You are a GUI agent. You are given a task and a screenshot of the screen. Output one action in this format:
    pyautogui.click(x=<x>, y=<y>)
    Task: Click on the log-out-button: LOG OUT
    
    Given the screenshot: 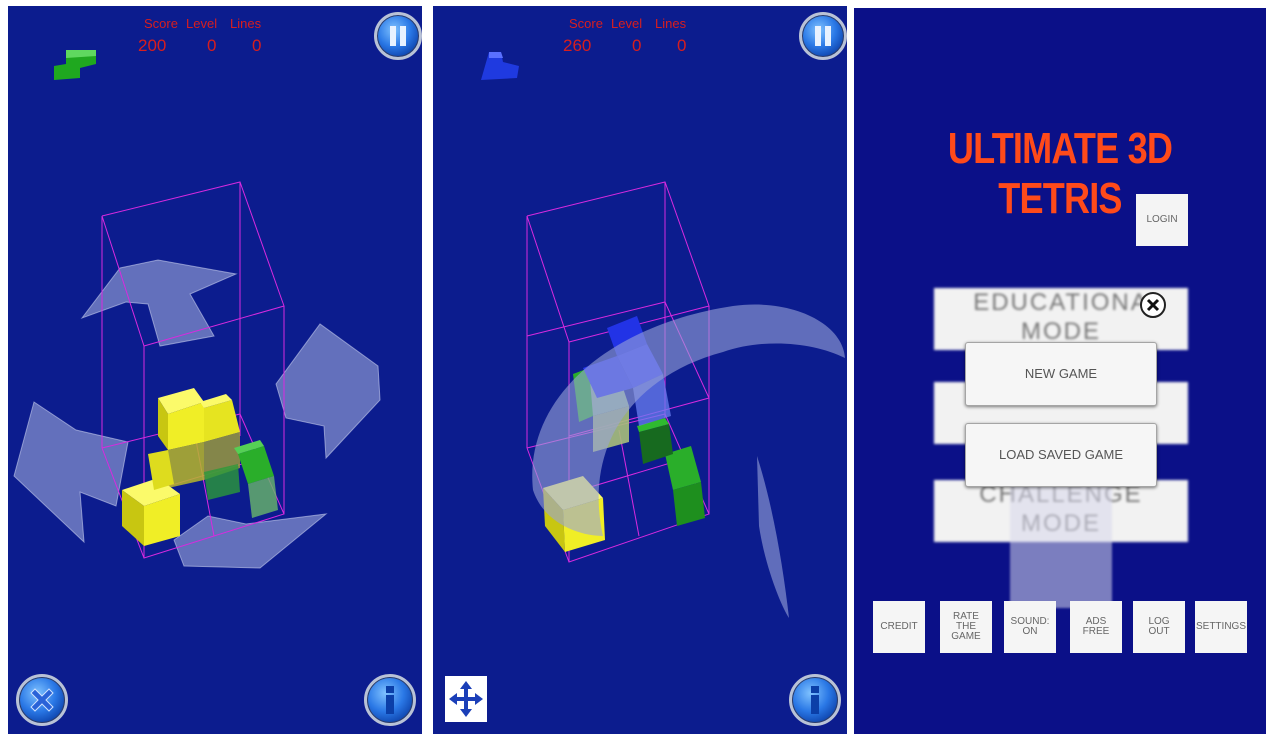 What is the action you would take?
    pyautogui.click(x=1159, y=627)
    